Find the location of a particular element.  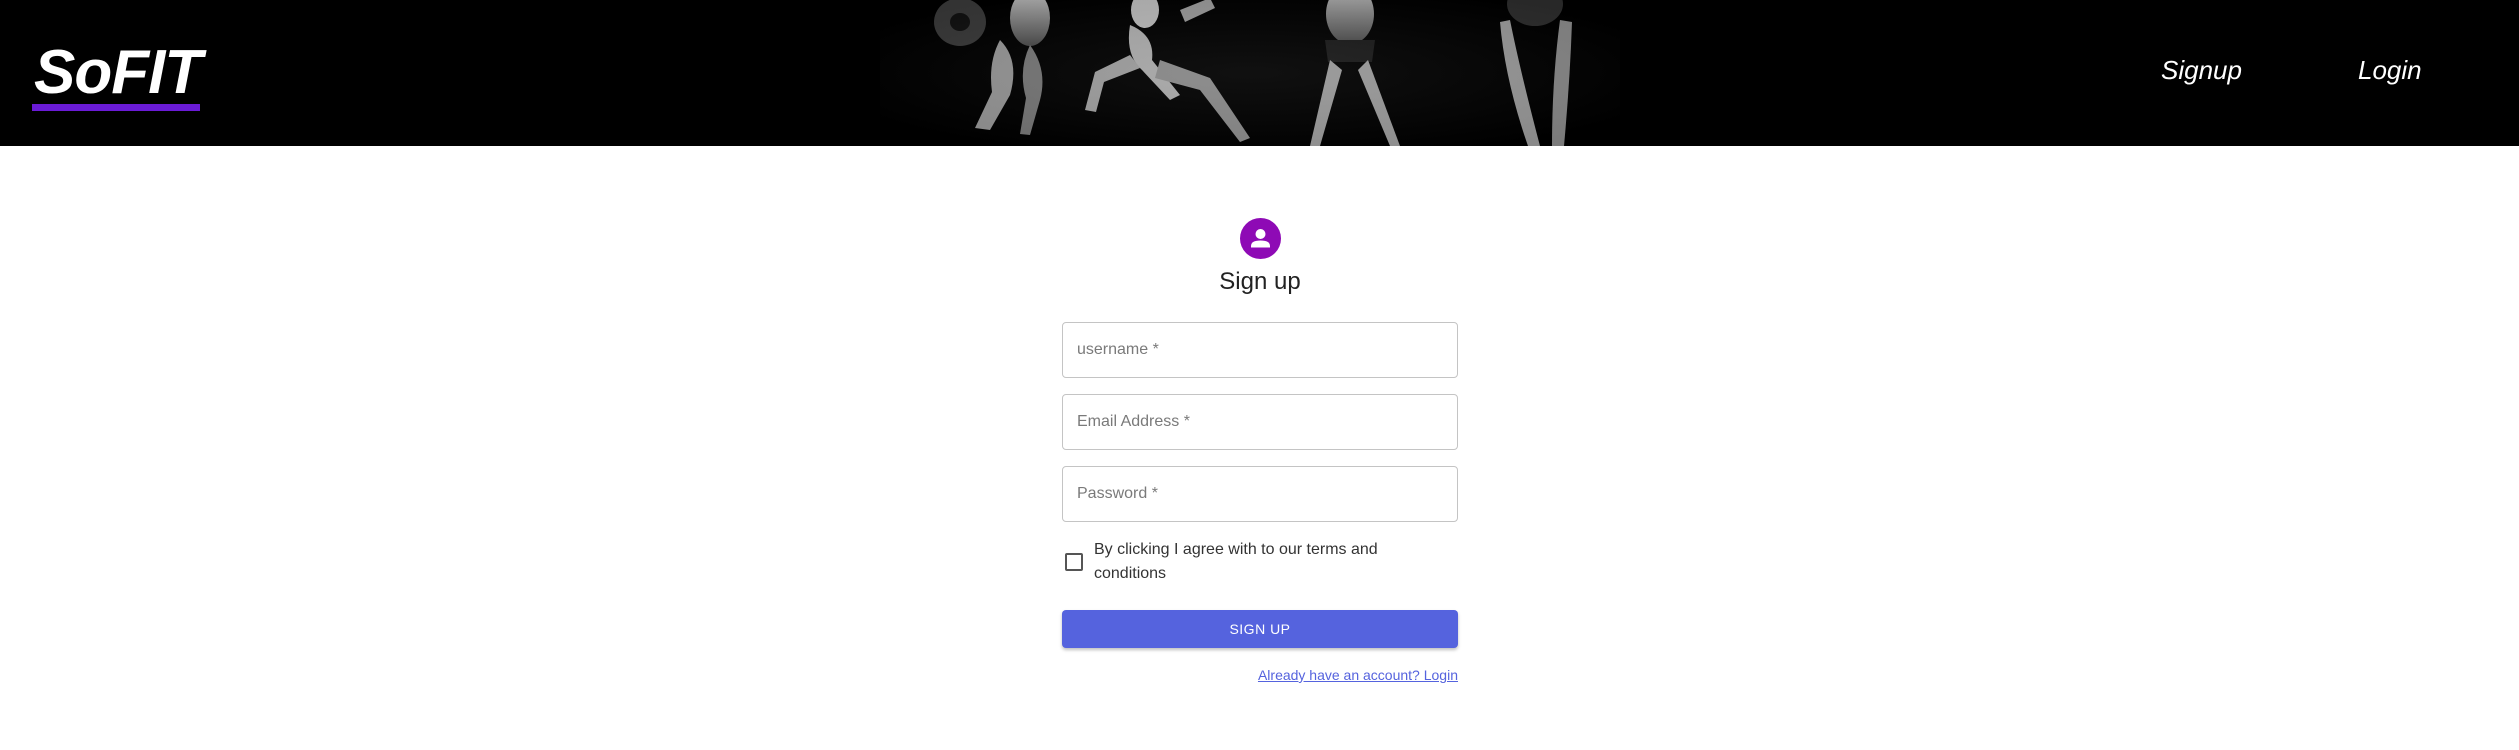

password-field is located at coordinates (1260, 494).